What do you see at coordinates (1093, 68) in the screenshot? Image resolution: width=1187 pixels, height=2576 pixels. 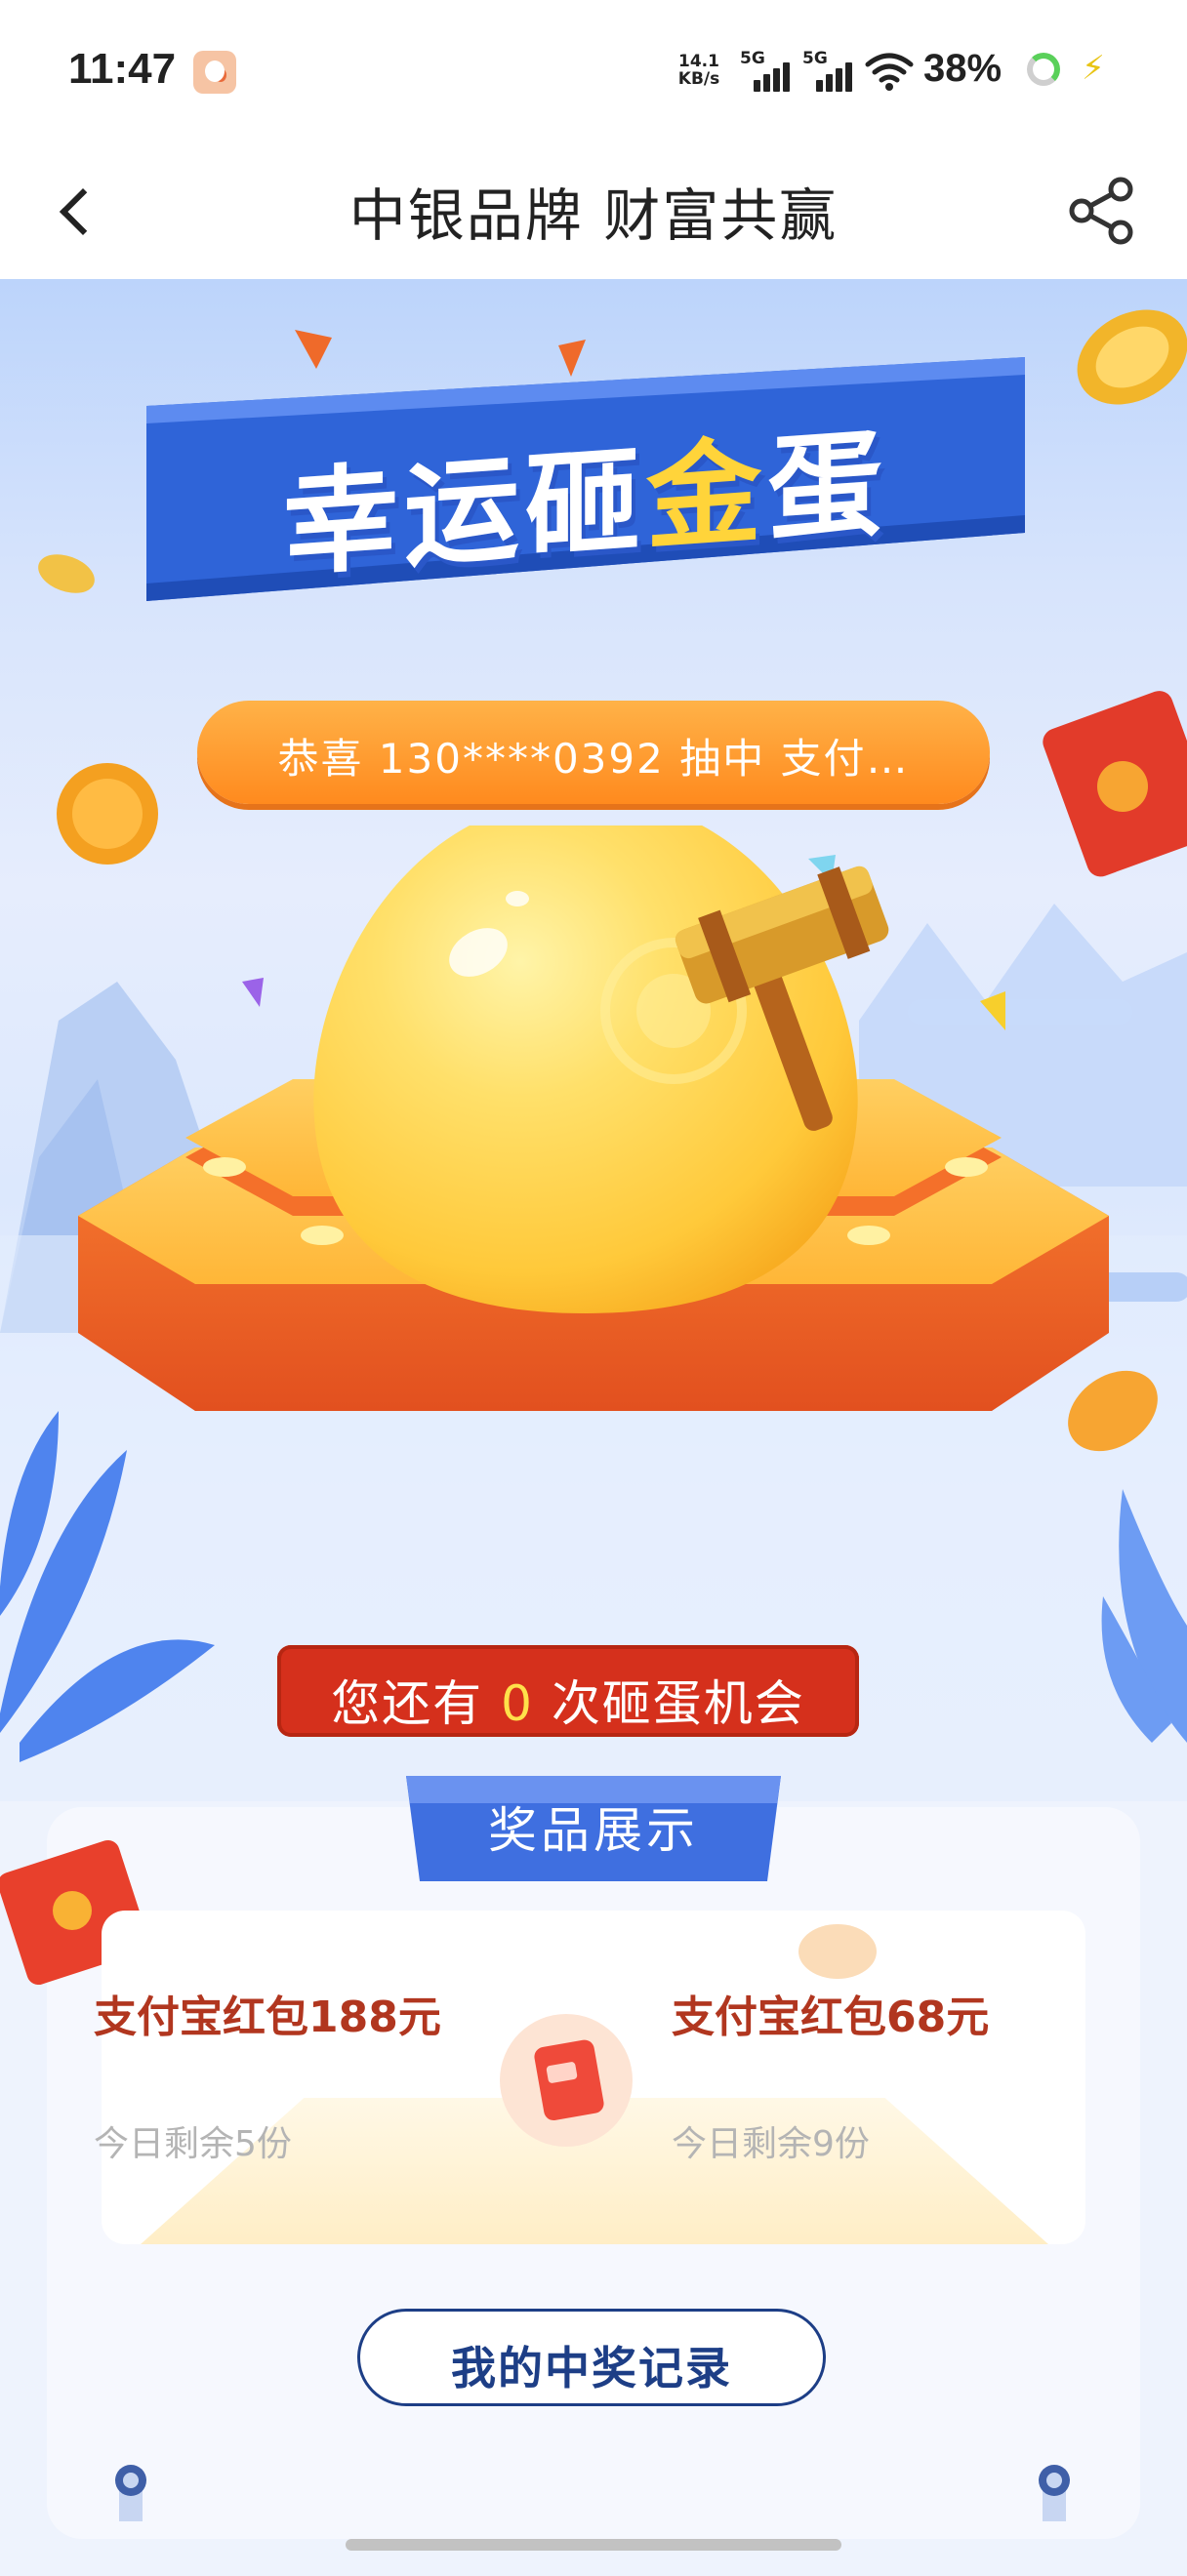 I see `charging-bolt-icon: ⚡` at bounding box center [1093, 68].